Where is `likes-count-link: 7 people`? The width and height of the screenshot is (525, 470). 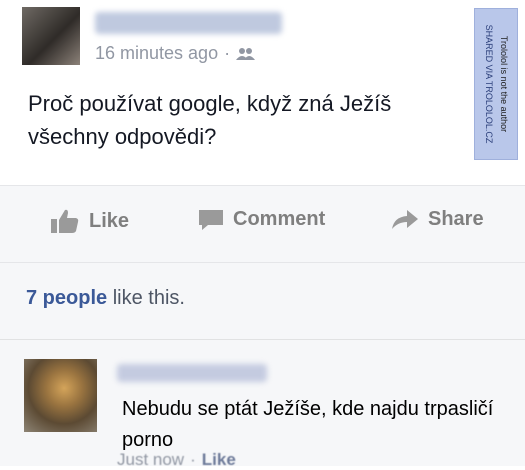 likes-count-link: 7 people is located at coordinates (66, 298).